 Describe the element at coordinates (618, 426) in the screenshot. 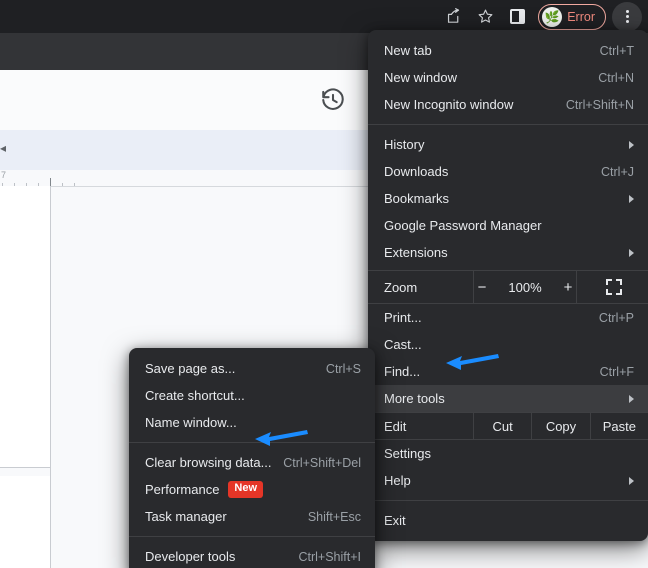

I see `paste-button: Paste` at that location.